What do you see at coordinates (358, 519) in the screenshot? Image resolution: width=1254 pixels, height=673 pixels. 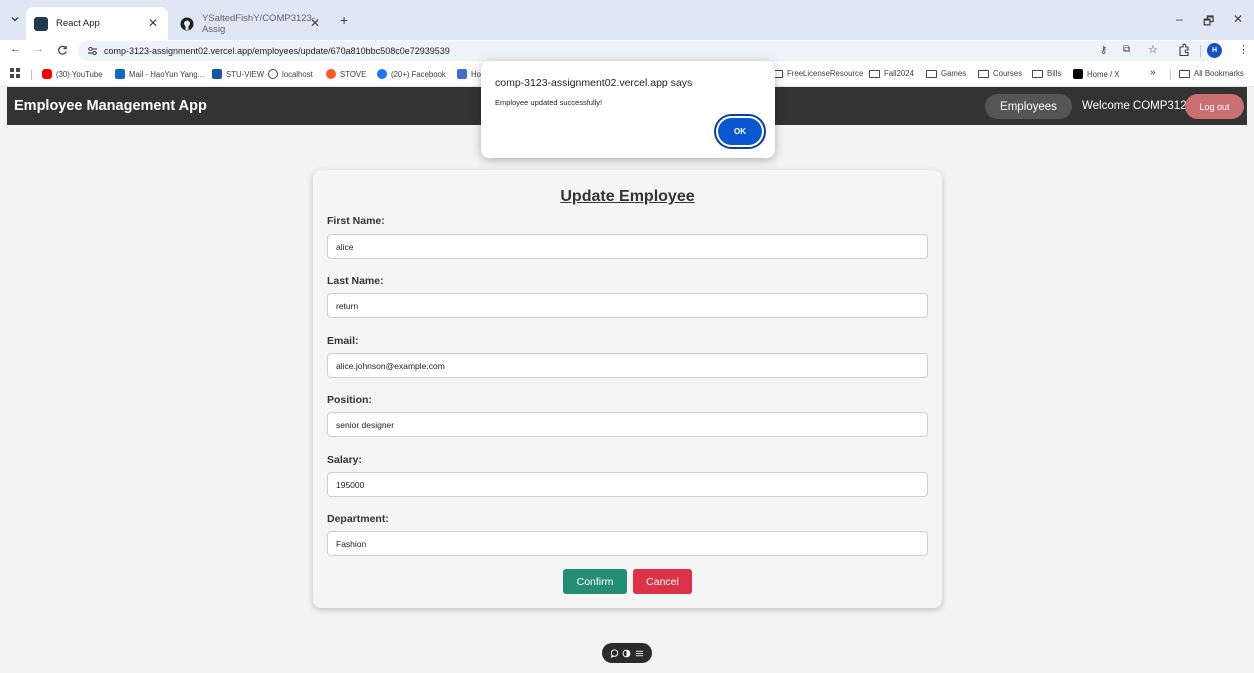 I see `department-label: Department:` at bounding box center [358, 519].